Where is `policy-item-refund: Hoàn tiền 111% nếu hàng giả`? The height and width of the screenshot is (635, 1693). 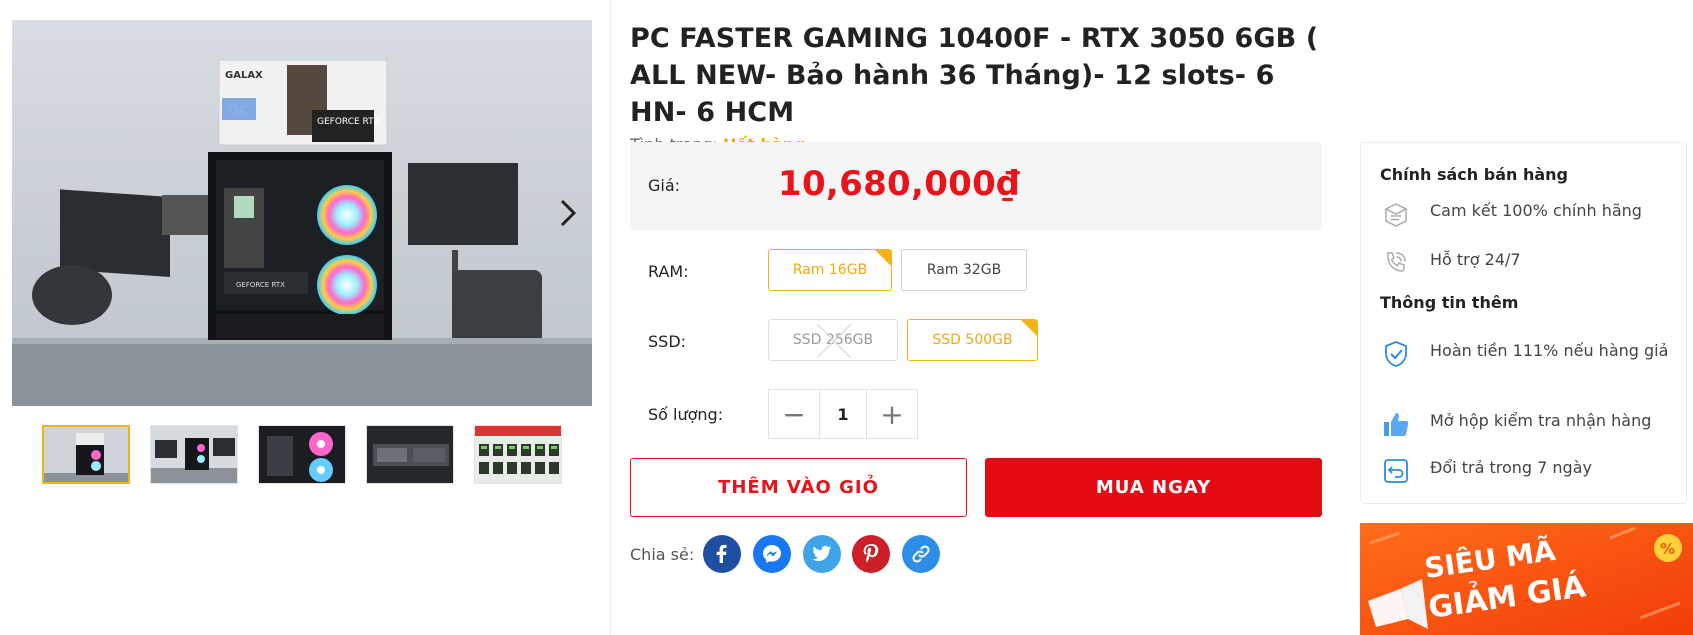
policy-item-refund: Hoàn tiền 111% nếu hàng giả is located at coordinates (1525, 354).